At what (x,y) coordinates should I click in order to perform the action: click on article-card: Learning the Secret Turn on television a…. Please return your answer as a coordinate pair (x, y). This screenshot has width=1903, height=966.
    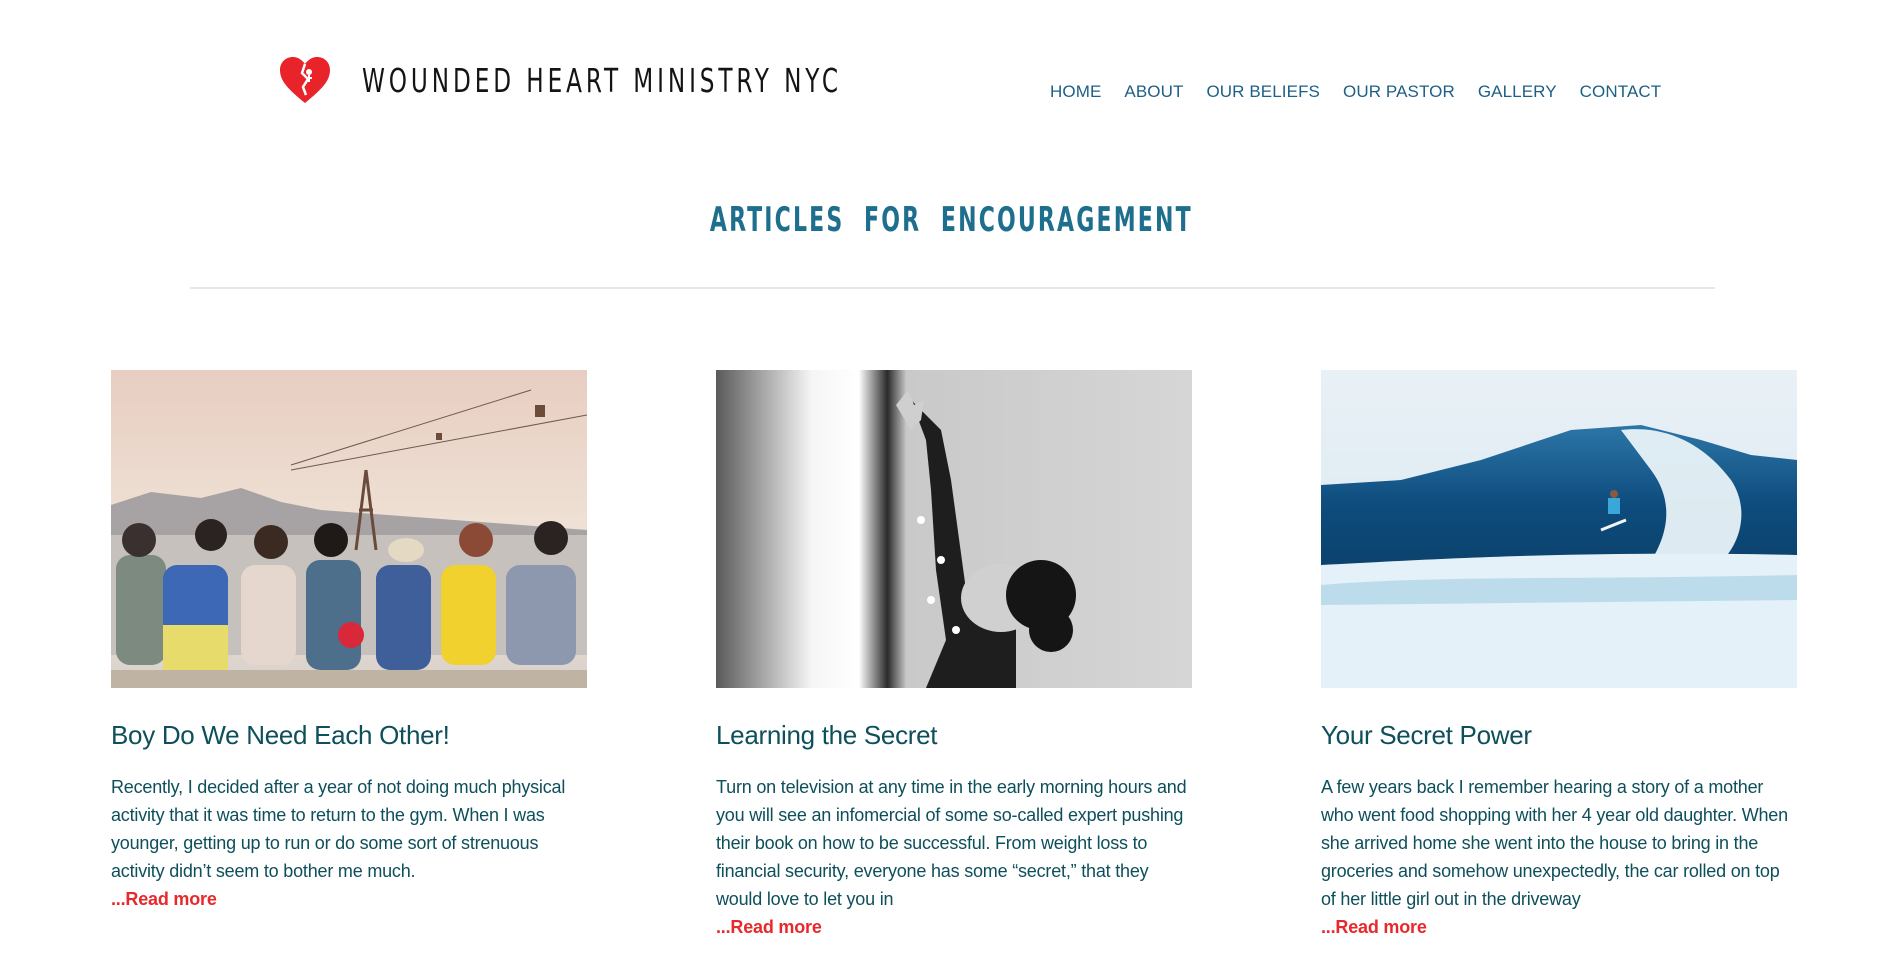
    Looking at the image, I should click on (954, 655).